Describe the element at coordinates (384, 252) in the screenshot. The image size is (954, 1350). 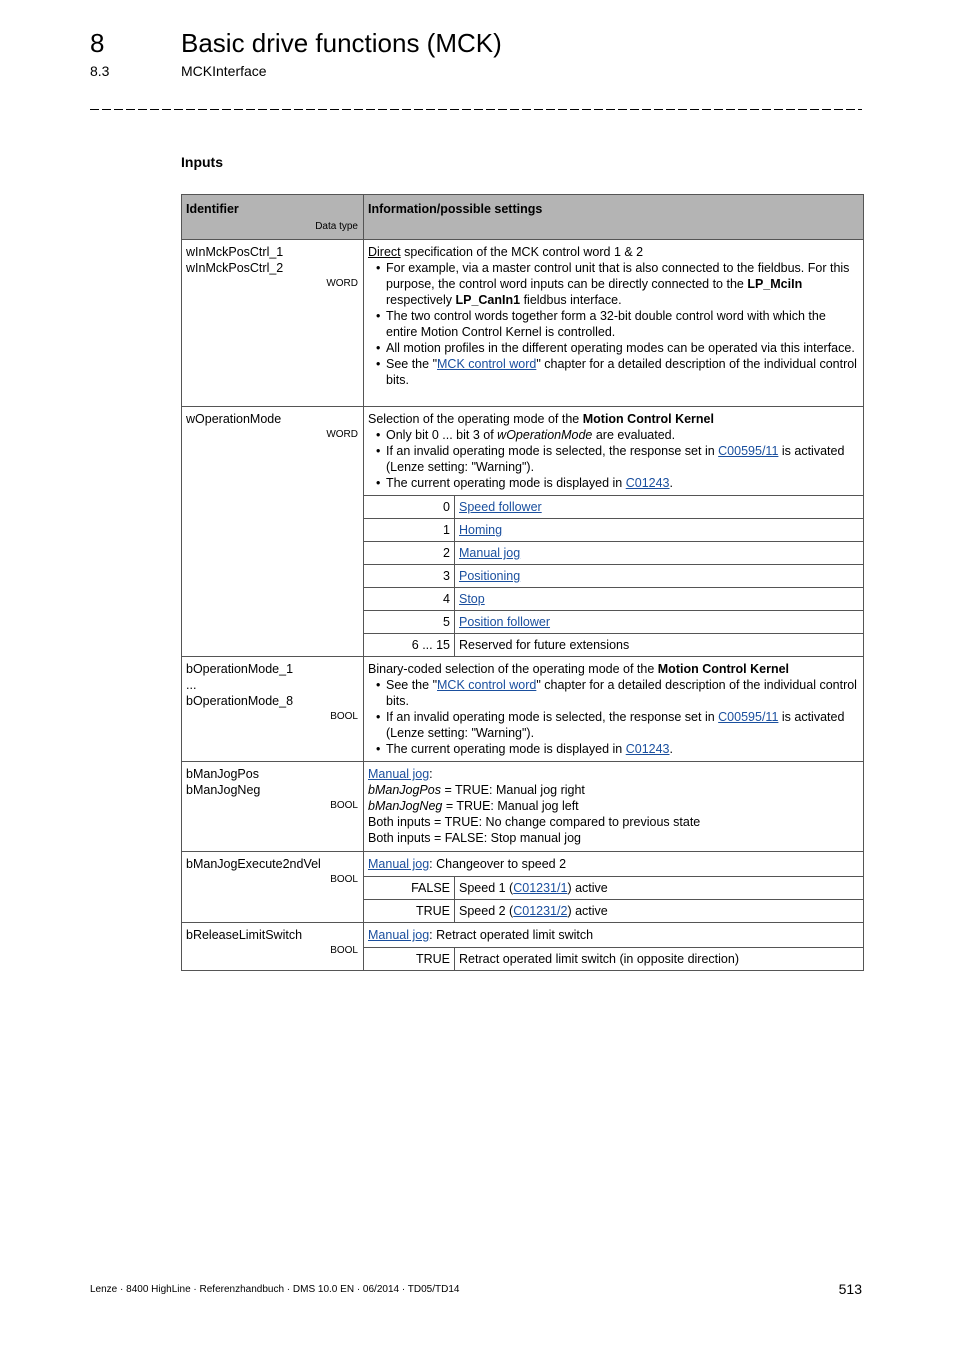
I see `direct-term: Direct` at that location.